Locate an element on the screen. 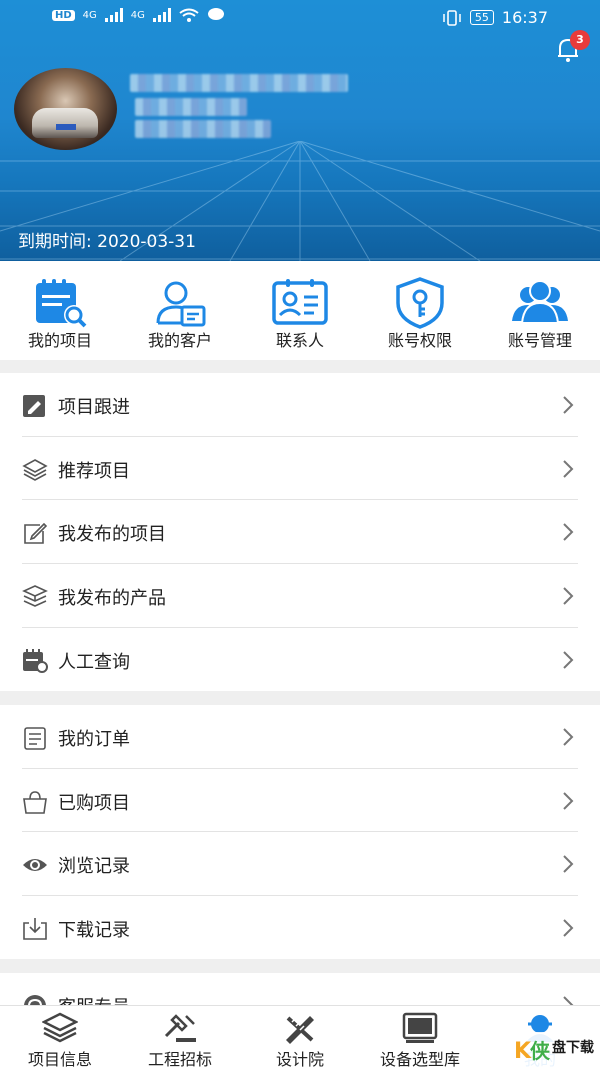 This screenshot has width=600, height=1067. menu-item-browse-history: 浏览记录 is located at coordinates (300, 864).